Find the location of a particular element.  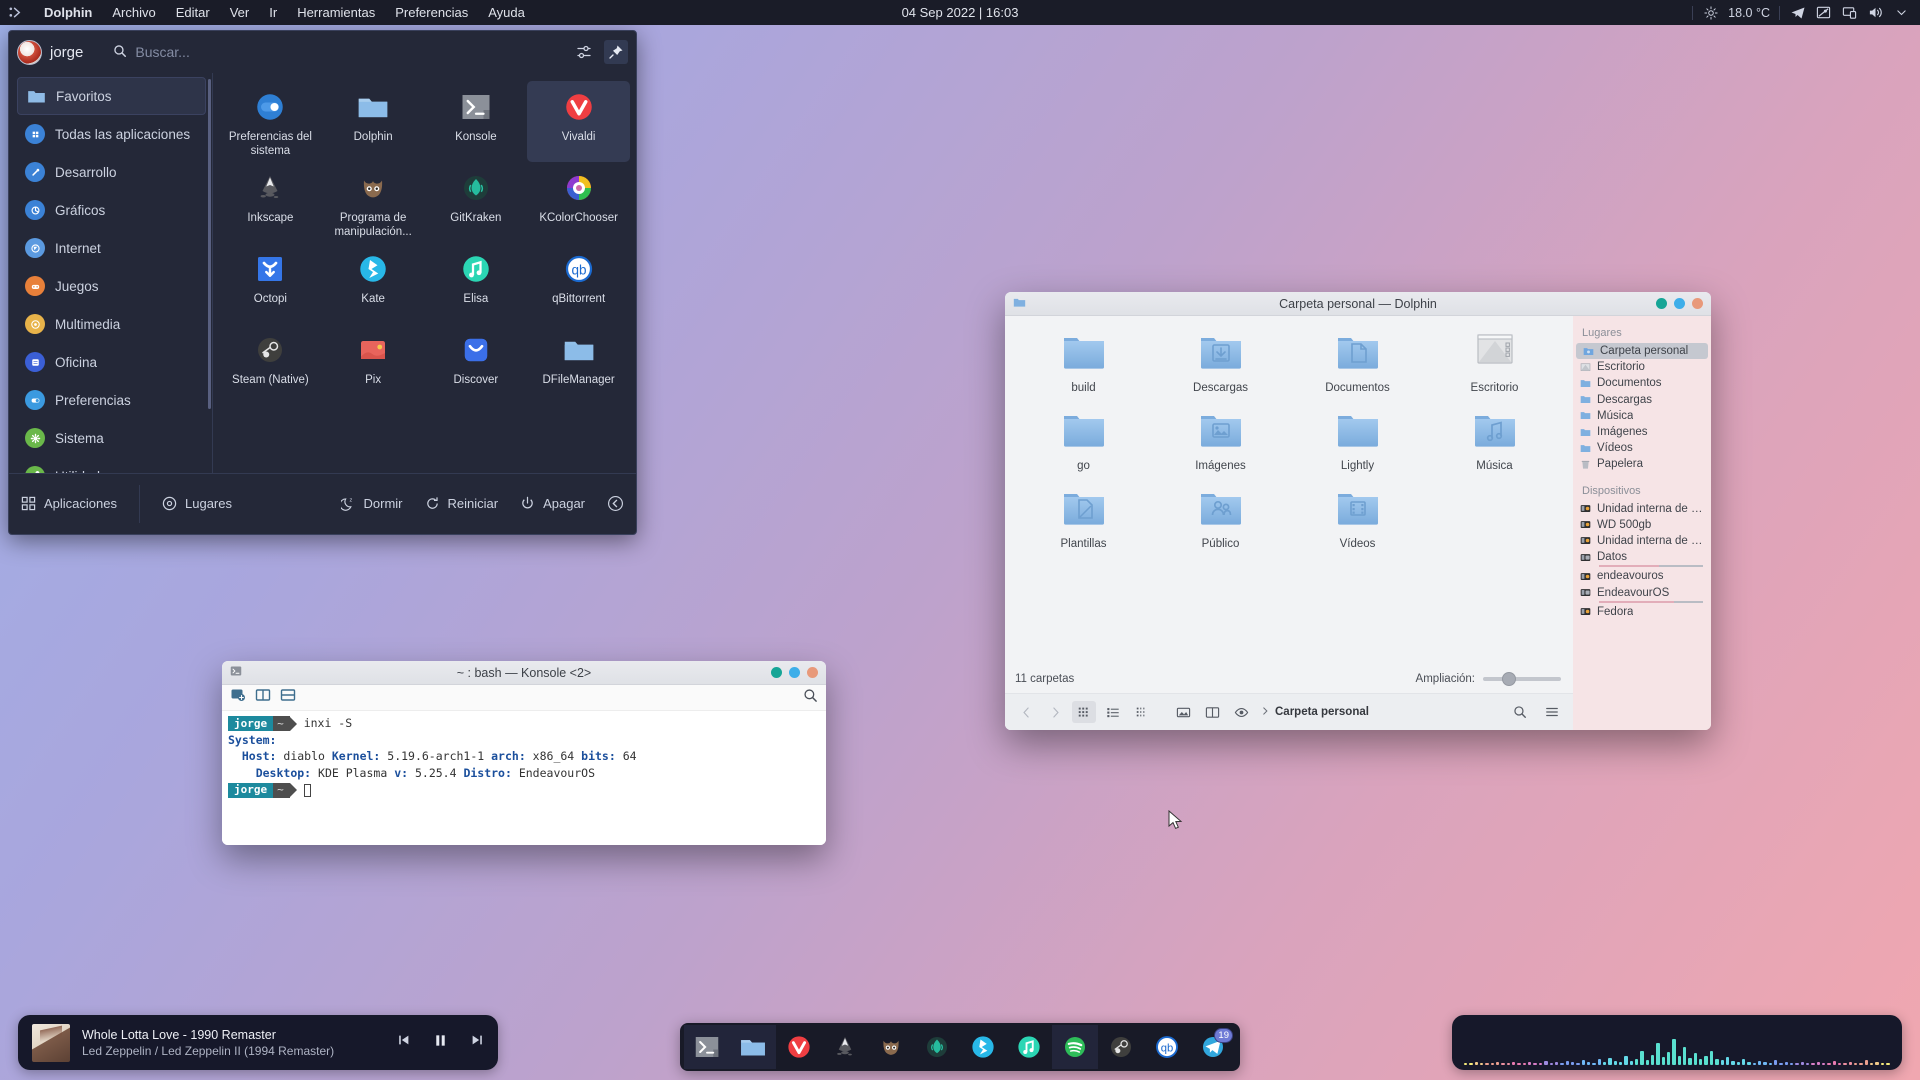

dolphin-titlebar: Carpeta personal — Dolphin is located at coordinates (1358, 304).